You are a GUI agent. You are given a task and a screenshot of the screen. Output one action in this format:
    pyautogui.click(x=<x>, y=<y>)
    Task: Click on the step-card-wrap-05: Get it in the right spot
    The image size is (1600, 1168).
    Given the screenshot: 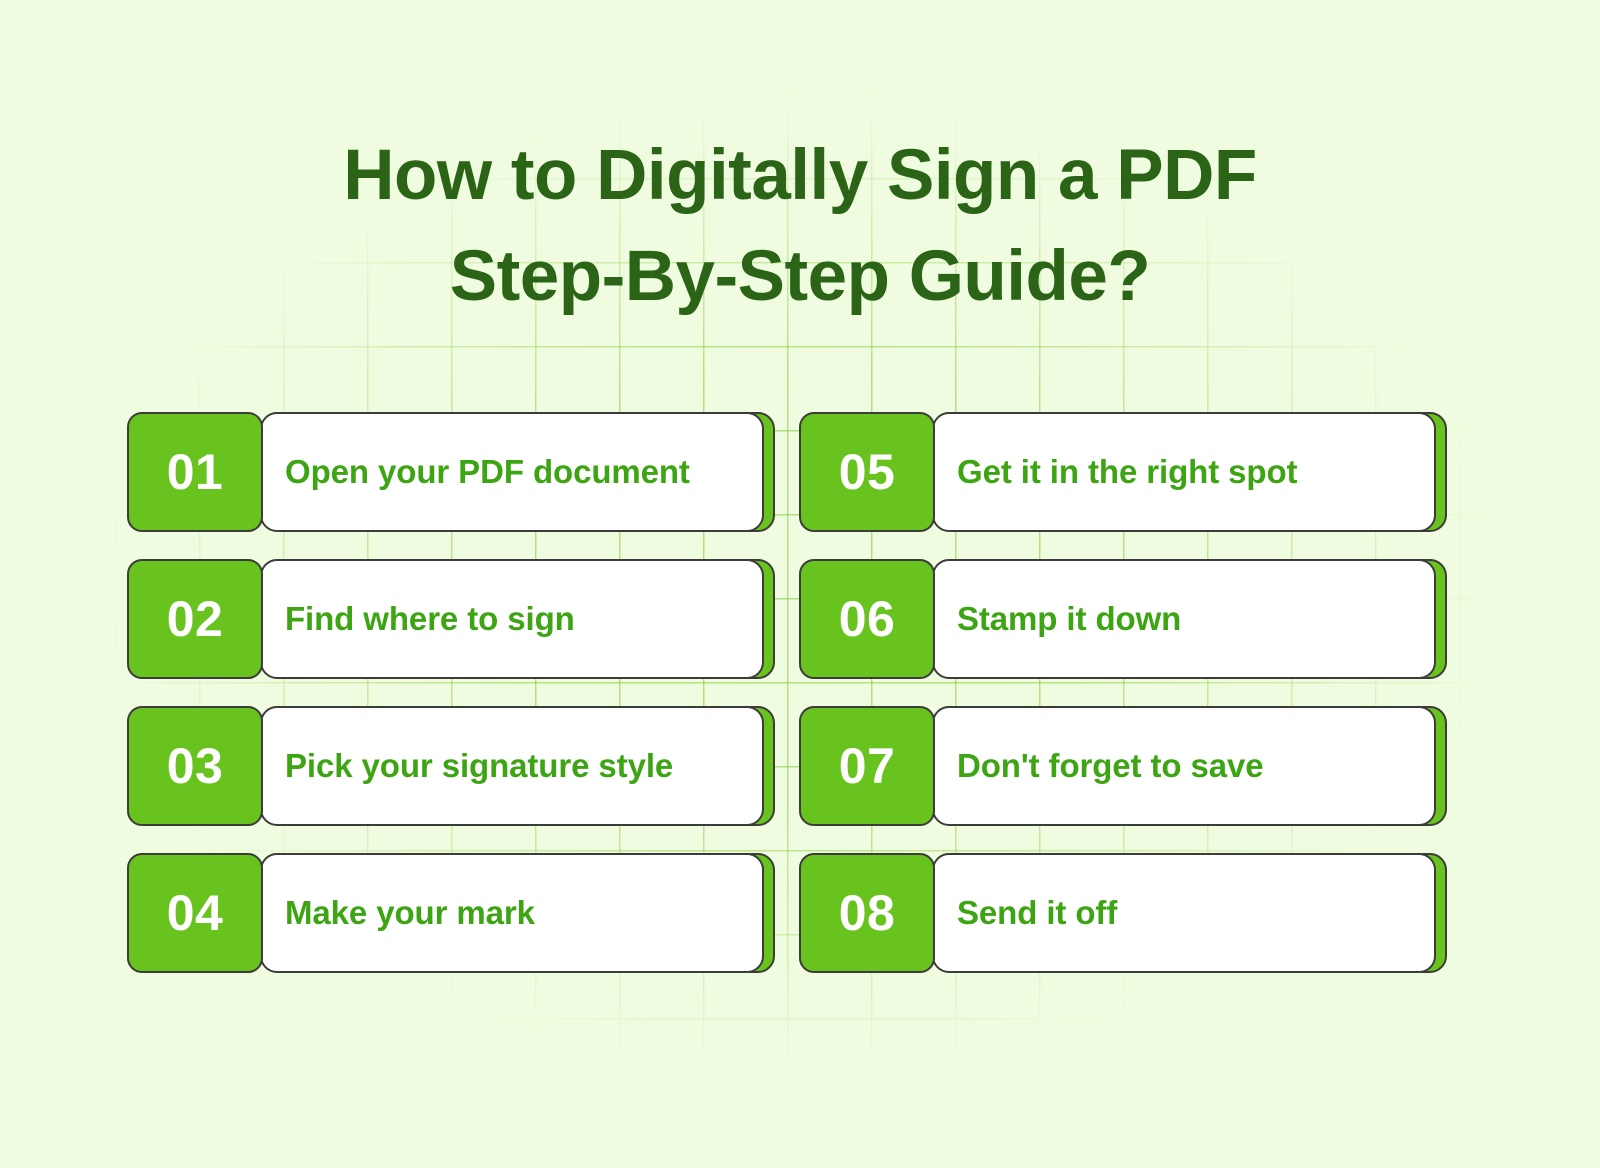 What is the action you would take?
    pyautogui.click(x=1189, y=472)
    